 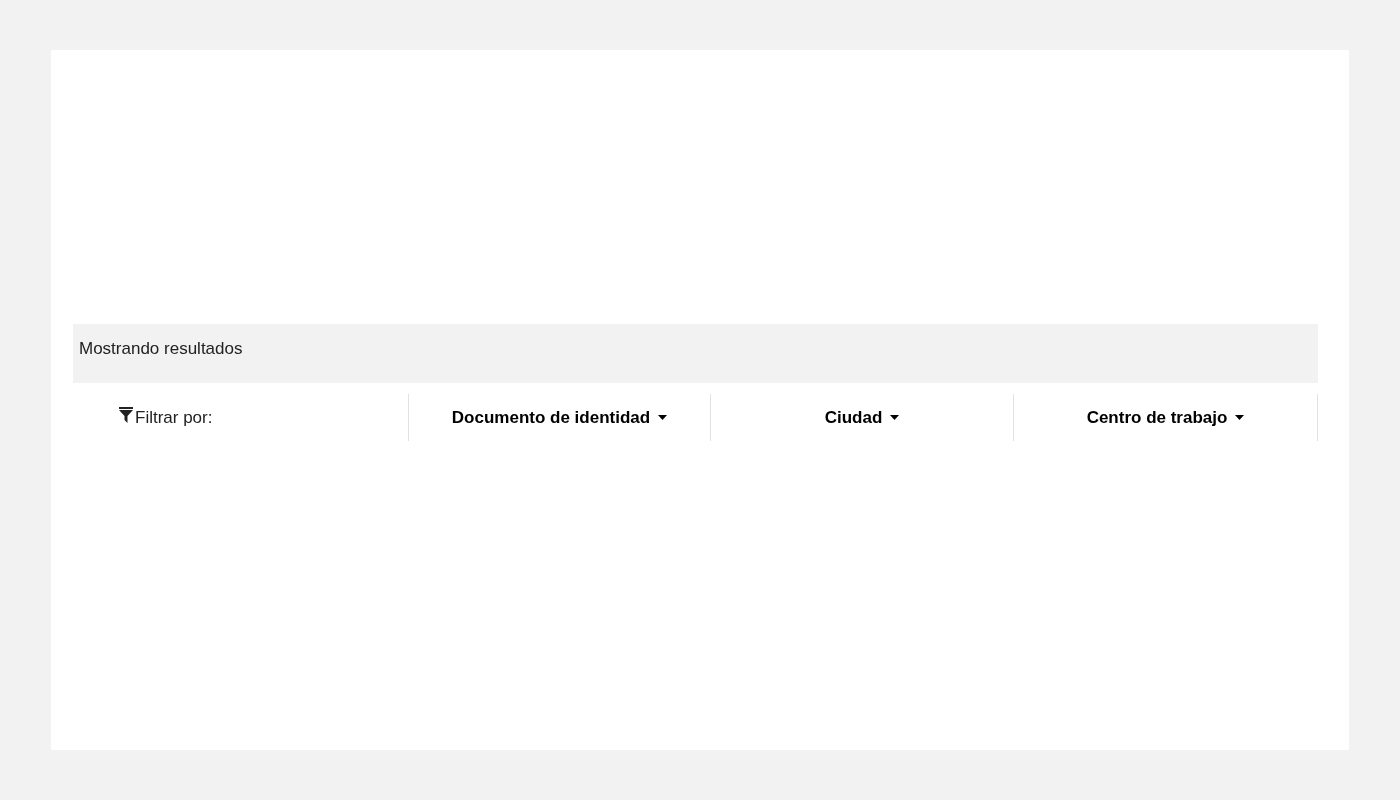 I want to click on filter-icon, so click(x=126, y=414).